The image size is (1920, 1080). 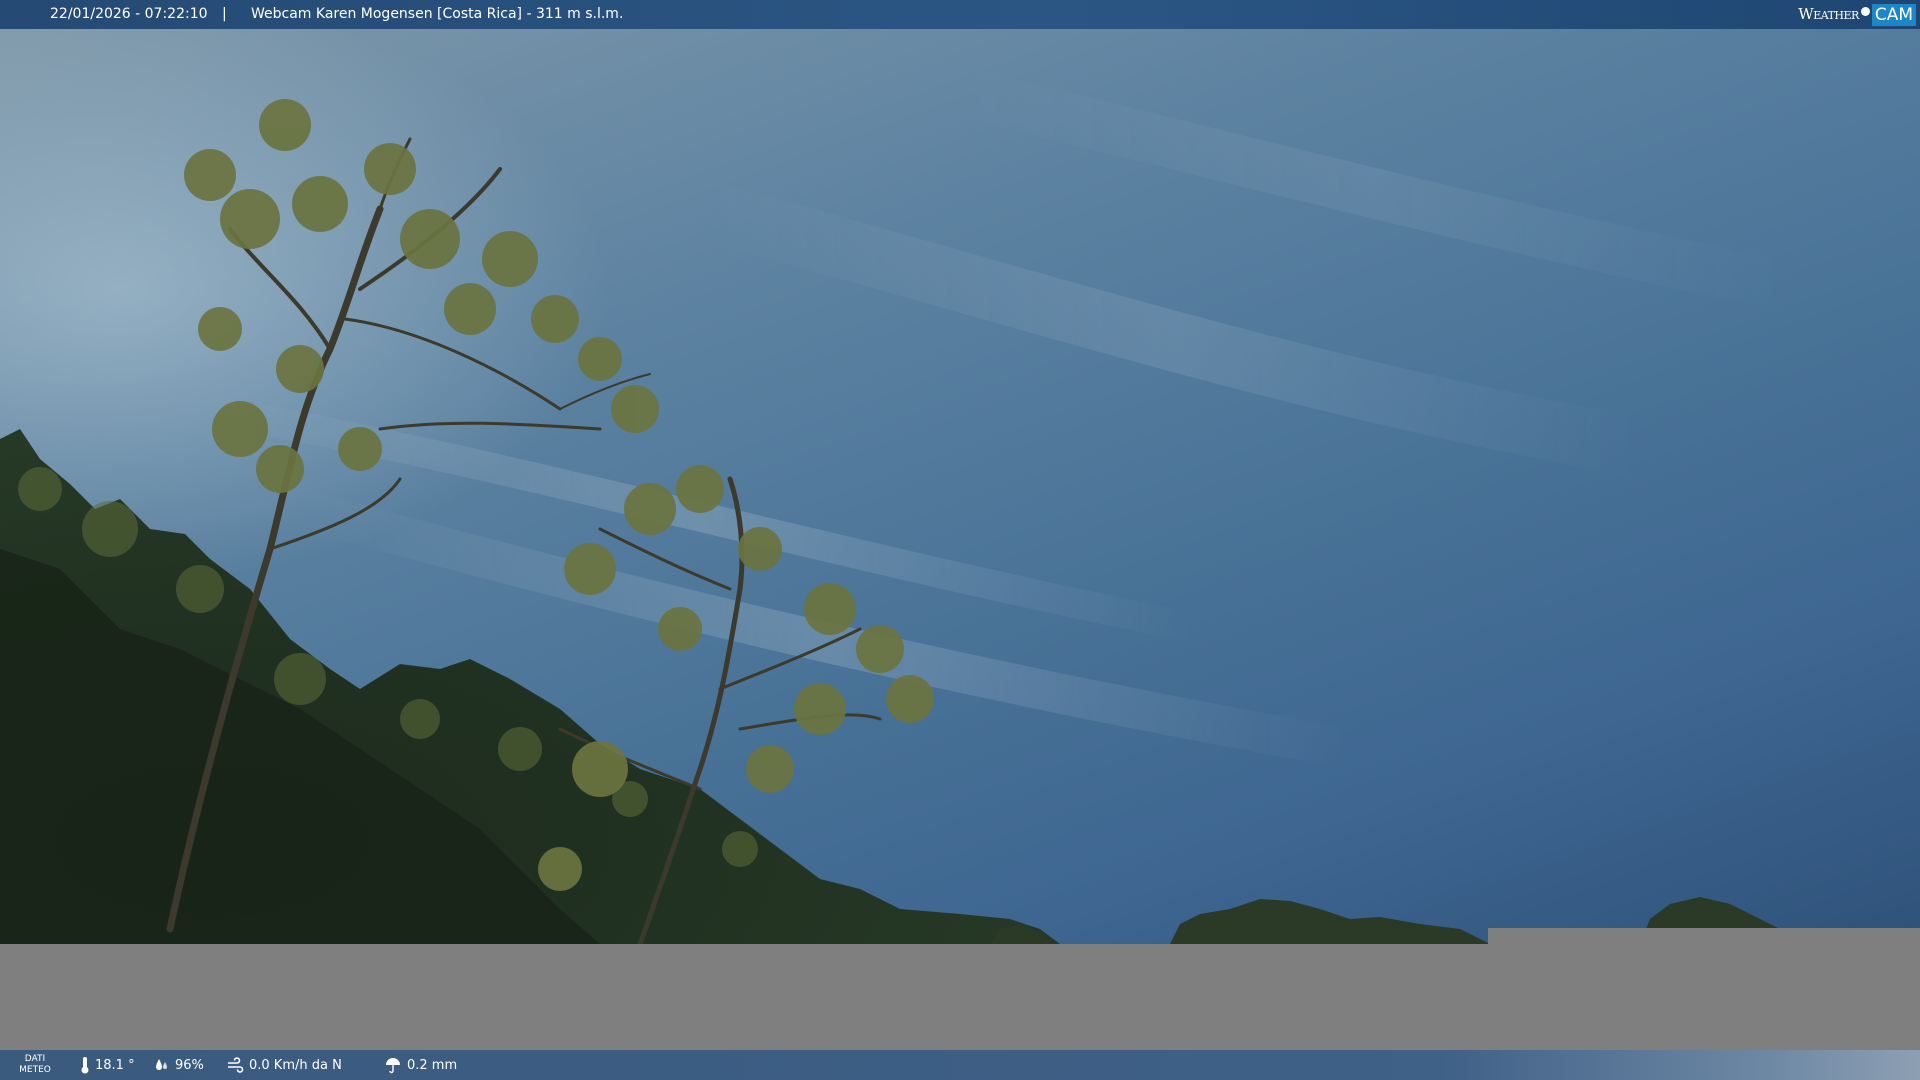 I want to click on logo-word: Weather, so click(x=1828, y=14).